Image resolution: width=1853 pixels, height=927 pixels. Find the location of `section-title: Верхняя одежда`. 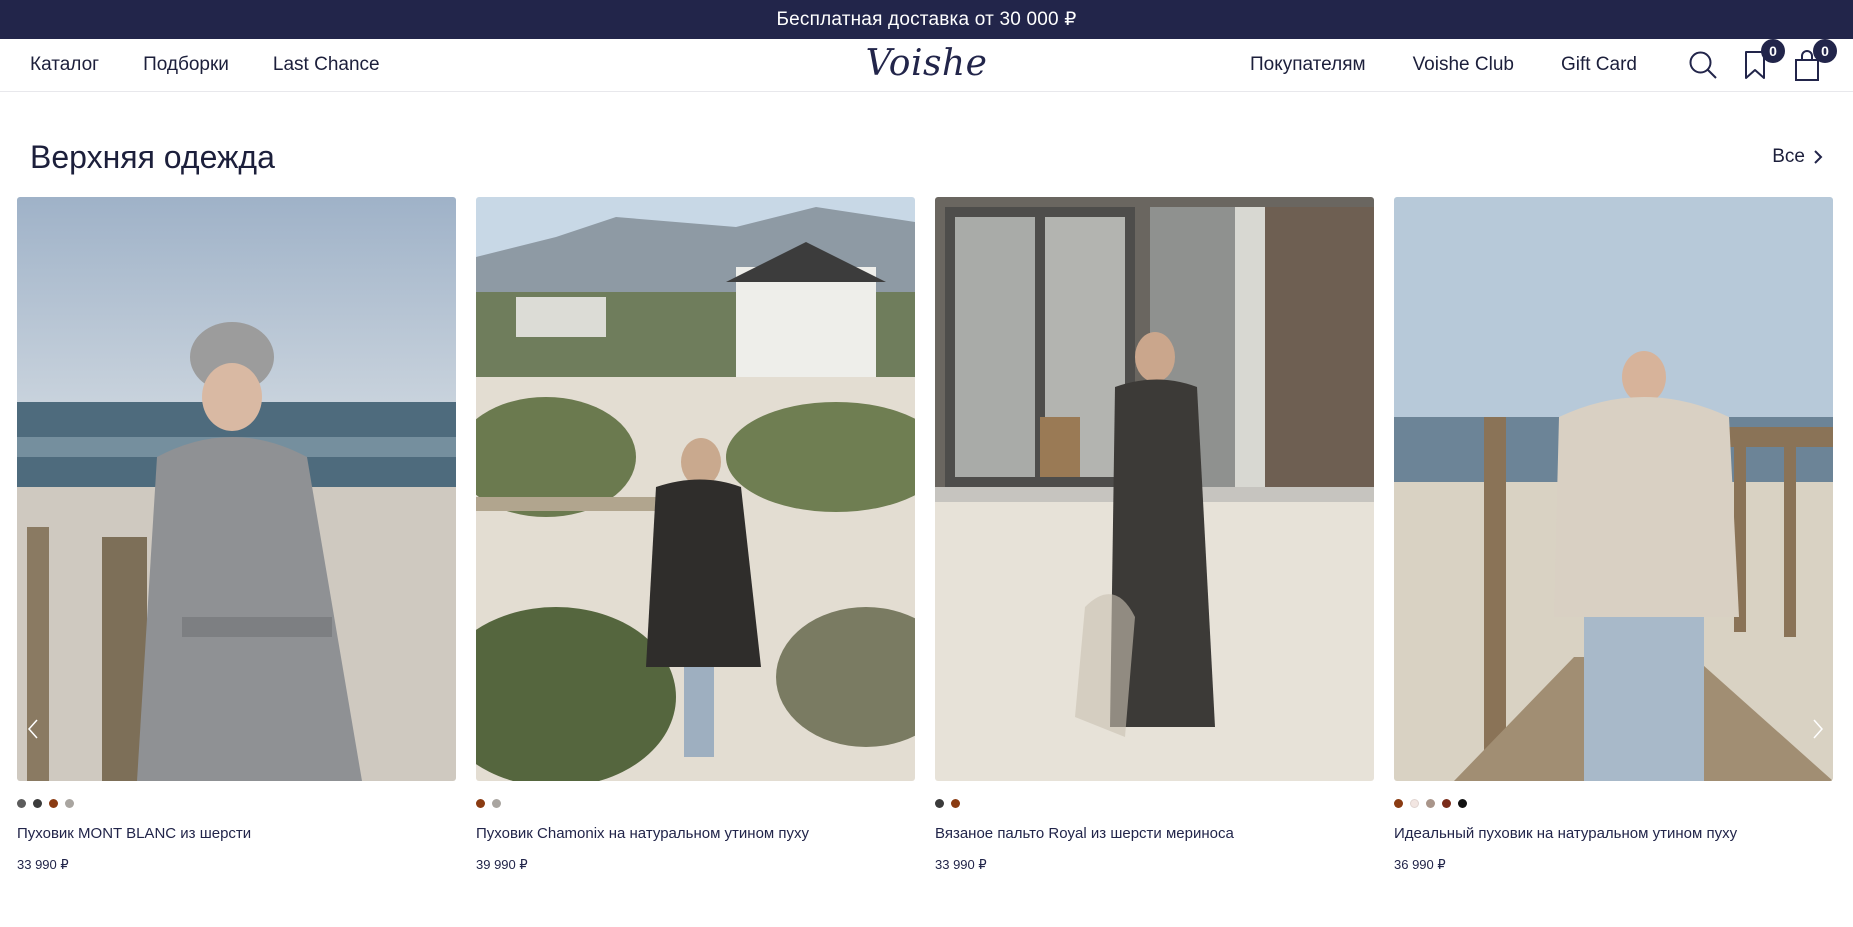

section-title: Верхняя одежда is located at coordinates (152, 156).